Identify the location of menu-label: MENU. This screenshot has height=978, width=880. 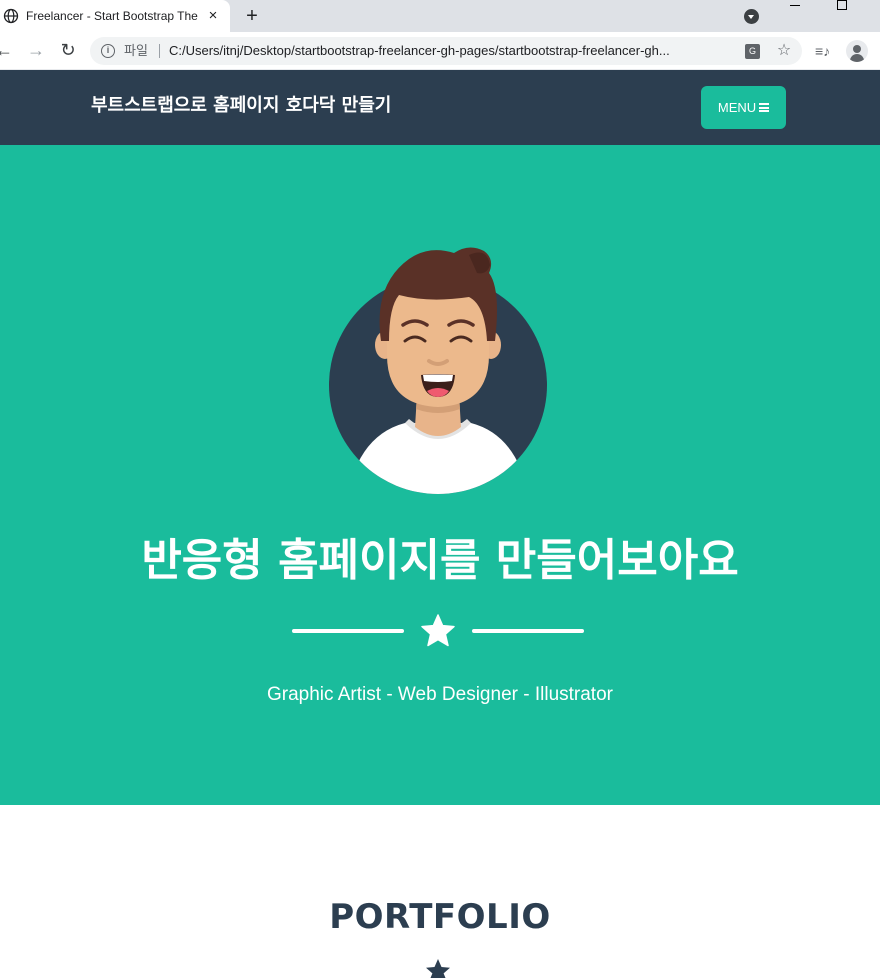
(737, 107).